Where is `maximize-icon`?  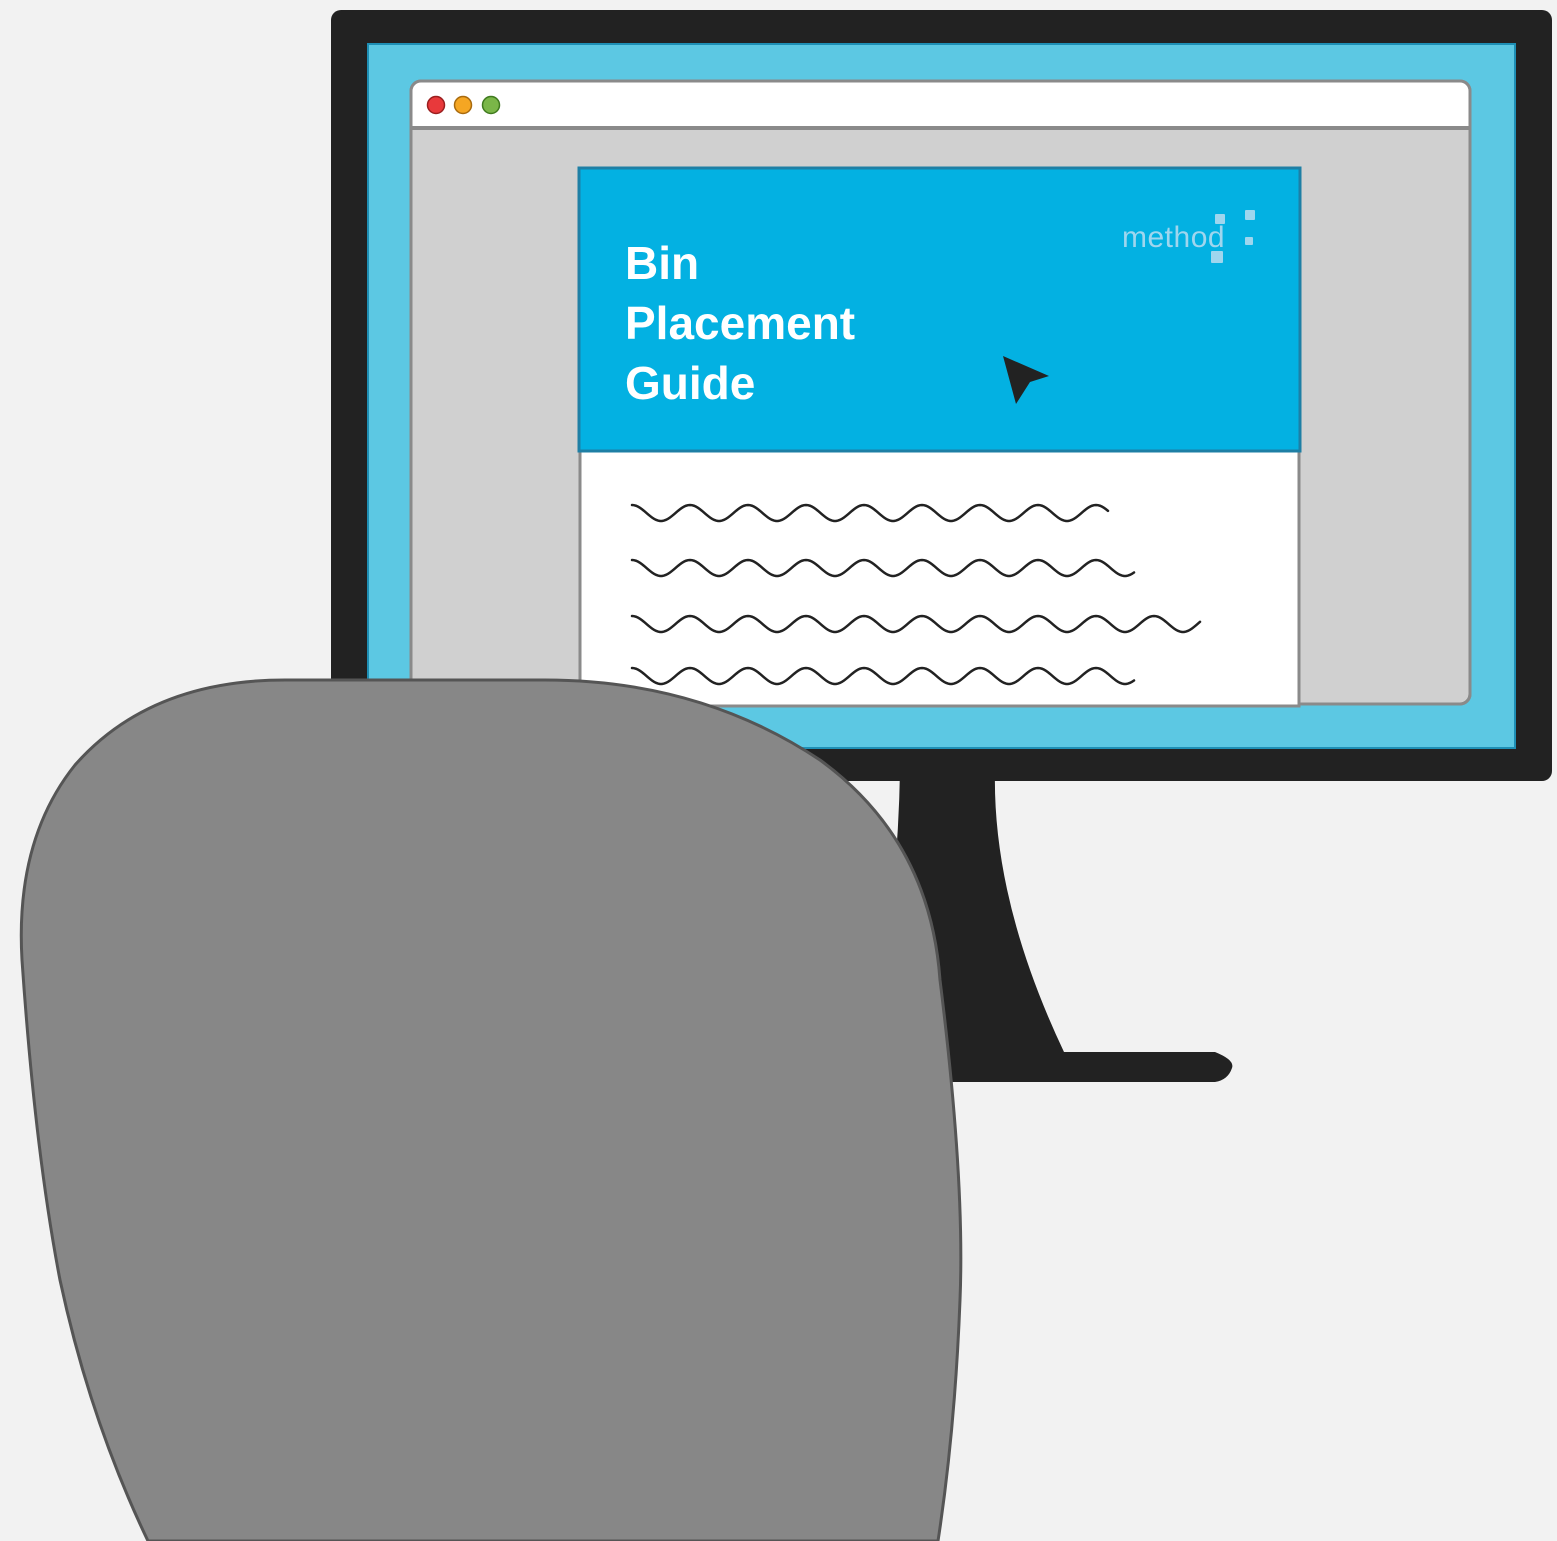 maximize-icon is located at coordinates (491, 105).